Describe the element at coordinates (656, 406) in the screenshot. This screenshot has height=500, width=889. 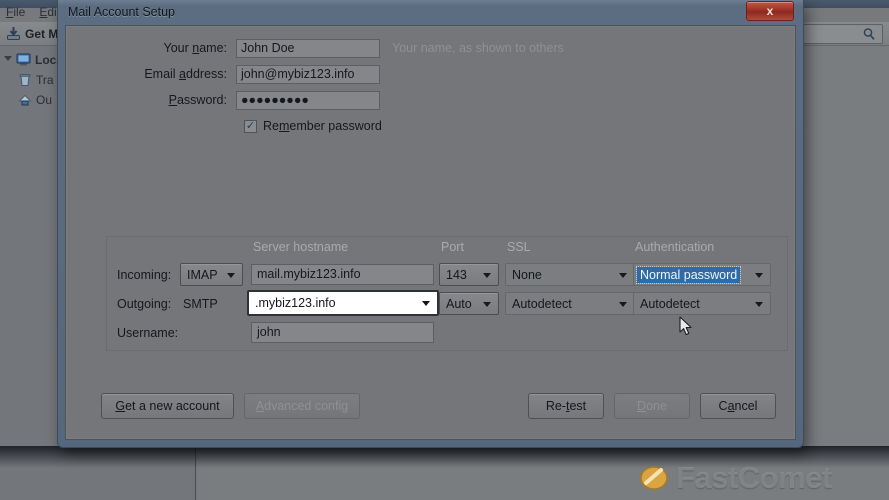
I see `done-post: one` at that location.